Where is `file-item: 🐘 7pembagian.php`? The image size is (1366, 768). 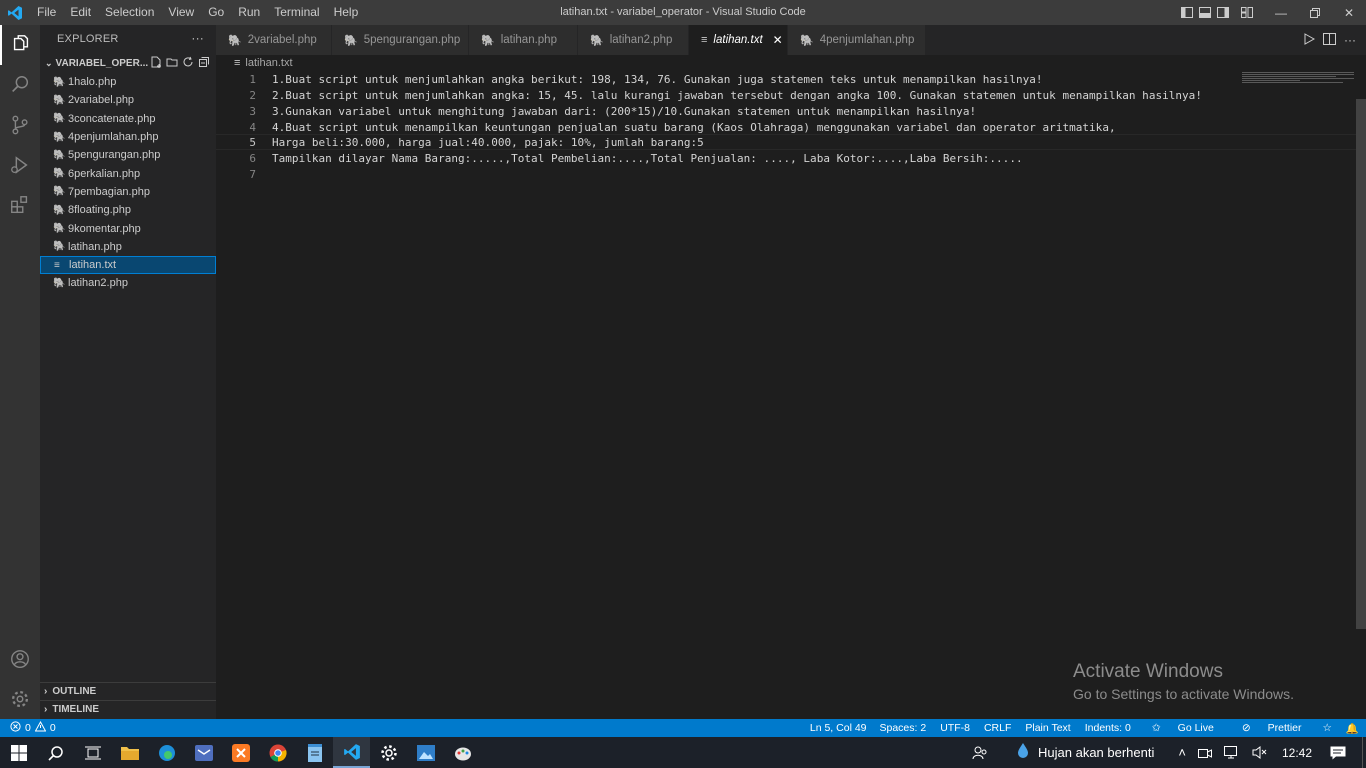
file-item: 🐘 7pembagian.php is located at coordinates (128, 192).